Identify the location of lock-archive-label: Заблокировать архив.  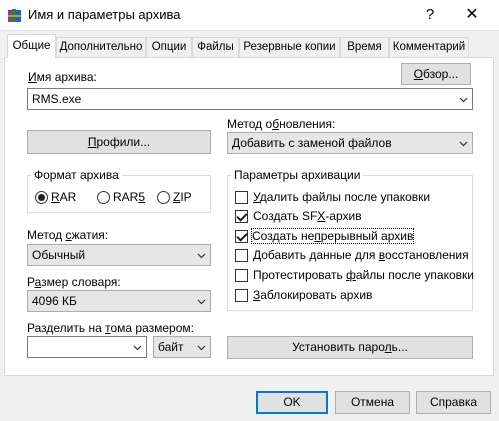
(312, 295).